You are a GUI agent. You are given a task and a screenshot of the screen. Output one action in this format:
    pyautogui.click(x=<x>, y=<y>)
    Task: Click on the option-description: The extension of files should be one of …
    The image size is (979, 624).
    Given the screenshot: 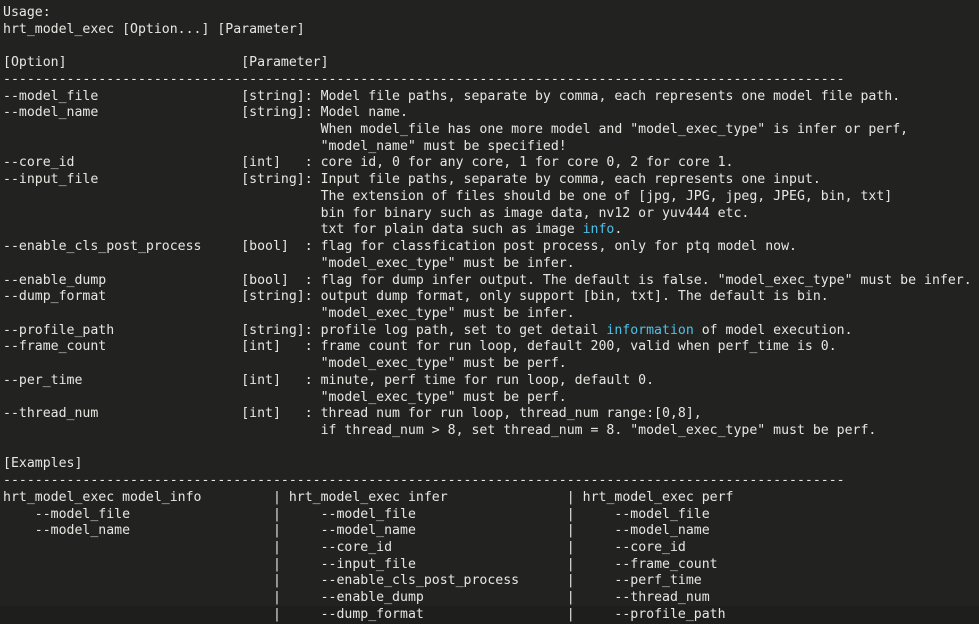 What is the action you would take?
    pyautogui.click(x=606, y=196)
    